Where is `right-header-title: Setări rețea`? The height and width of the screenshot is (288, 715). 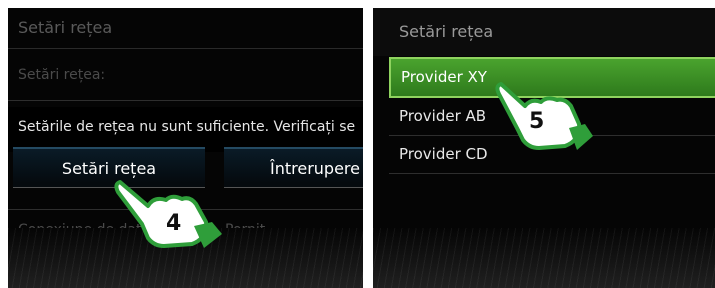 right-header-title: Setări rețea is located at coordinates (544, 32).